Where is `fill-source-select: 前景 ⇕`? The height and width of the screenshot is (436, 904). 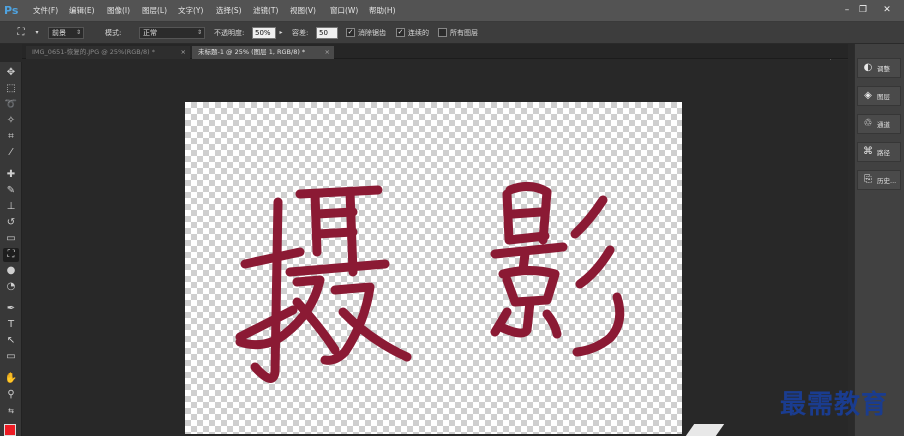
fill-source-select: 前景 ⇕ is located at coordinates (66, 33).